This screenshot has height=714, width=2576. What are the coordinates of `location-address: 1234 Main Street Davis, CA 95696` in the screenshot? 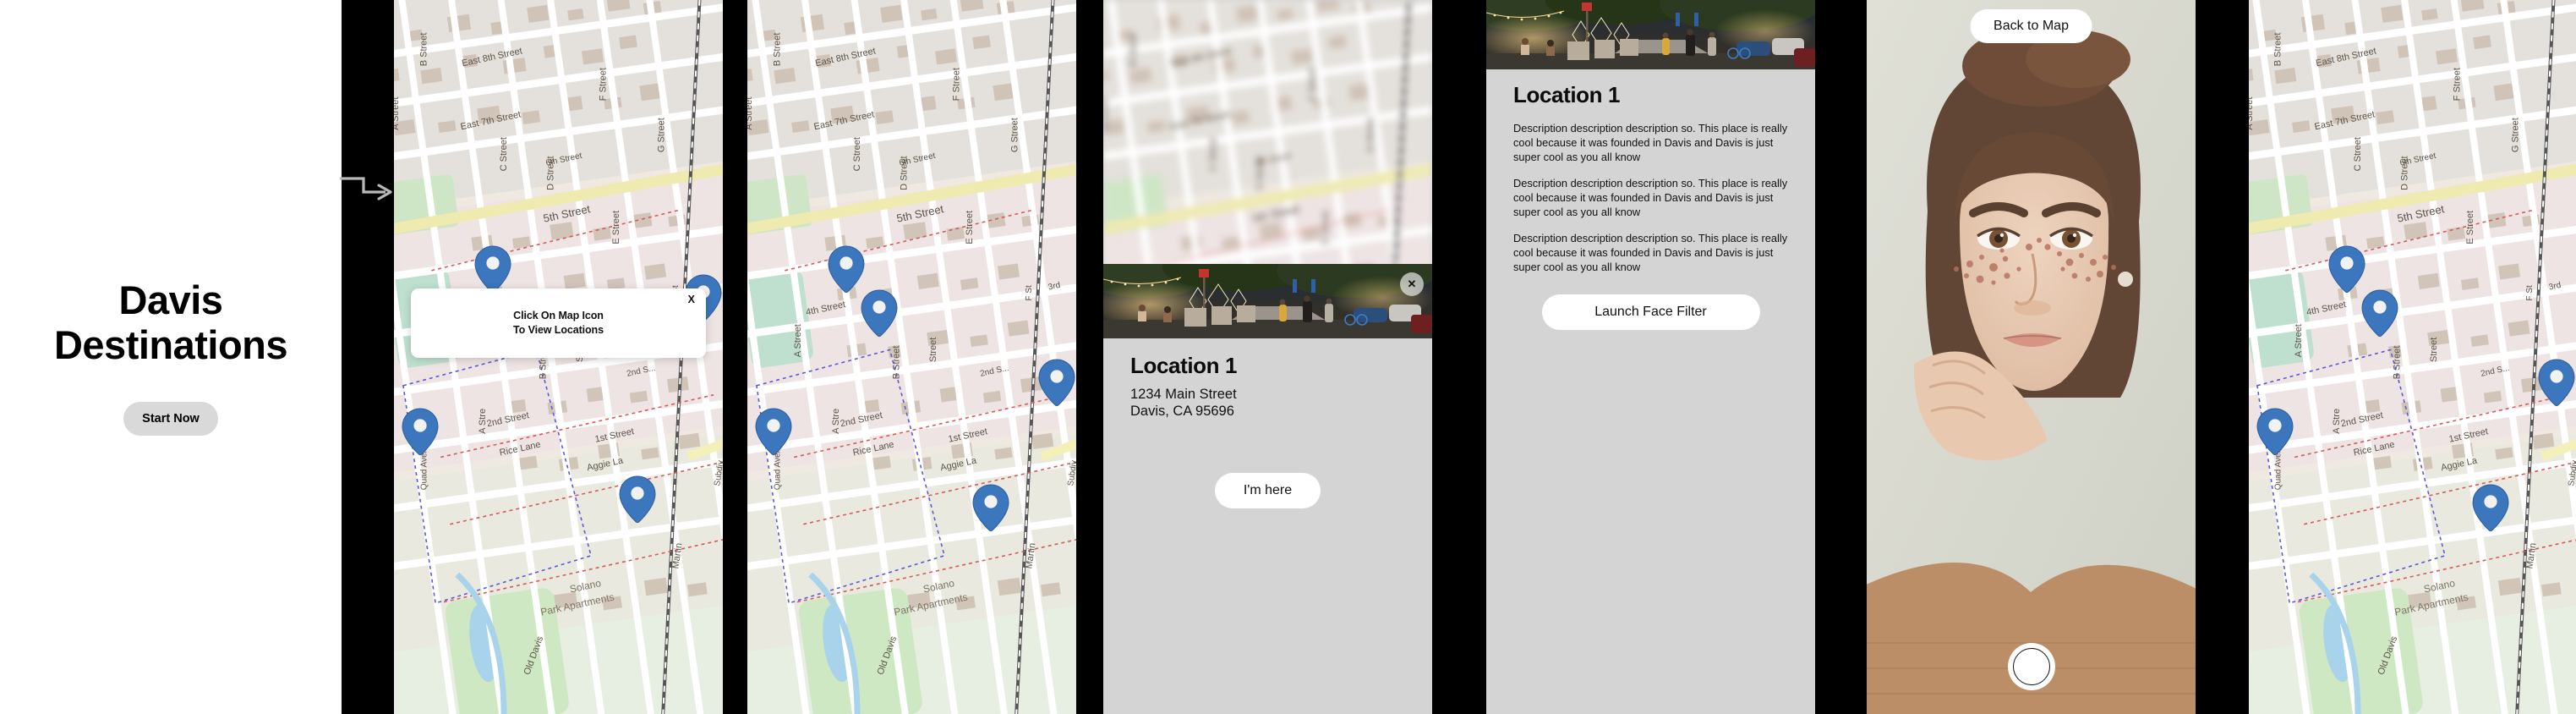 It's located at (1267, 403).